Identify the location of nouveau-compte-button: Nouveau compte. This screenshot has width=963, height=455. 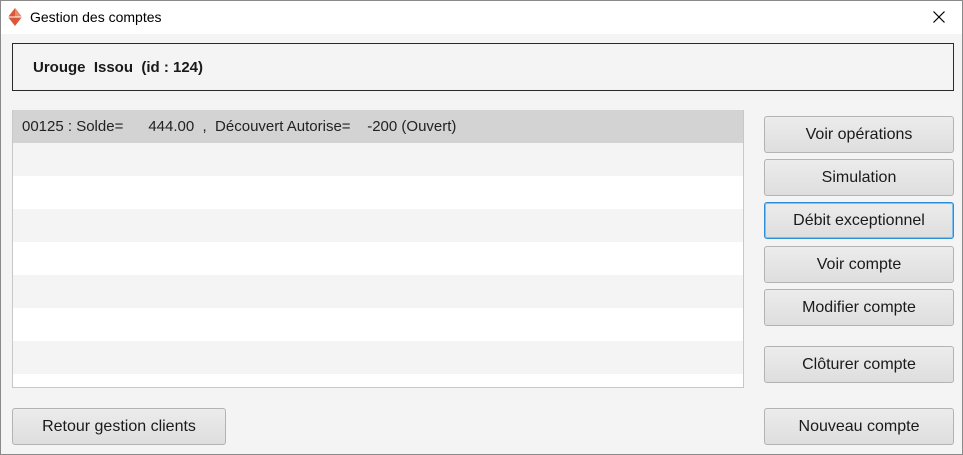
(859, 426).